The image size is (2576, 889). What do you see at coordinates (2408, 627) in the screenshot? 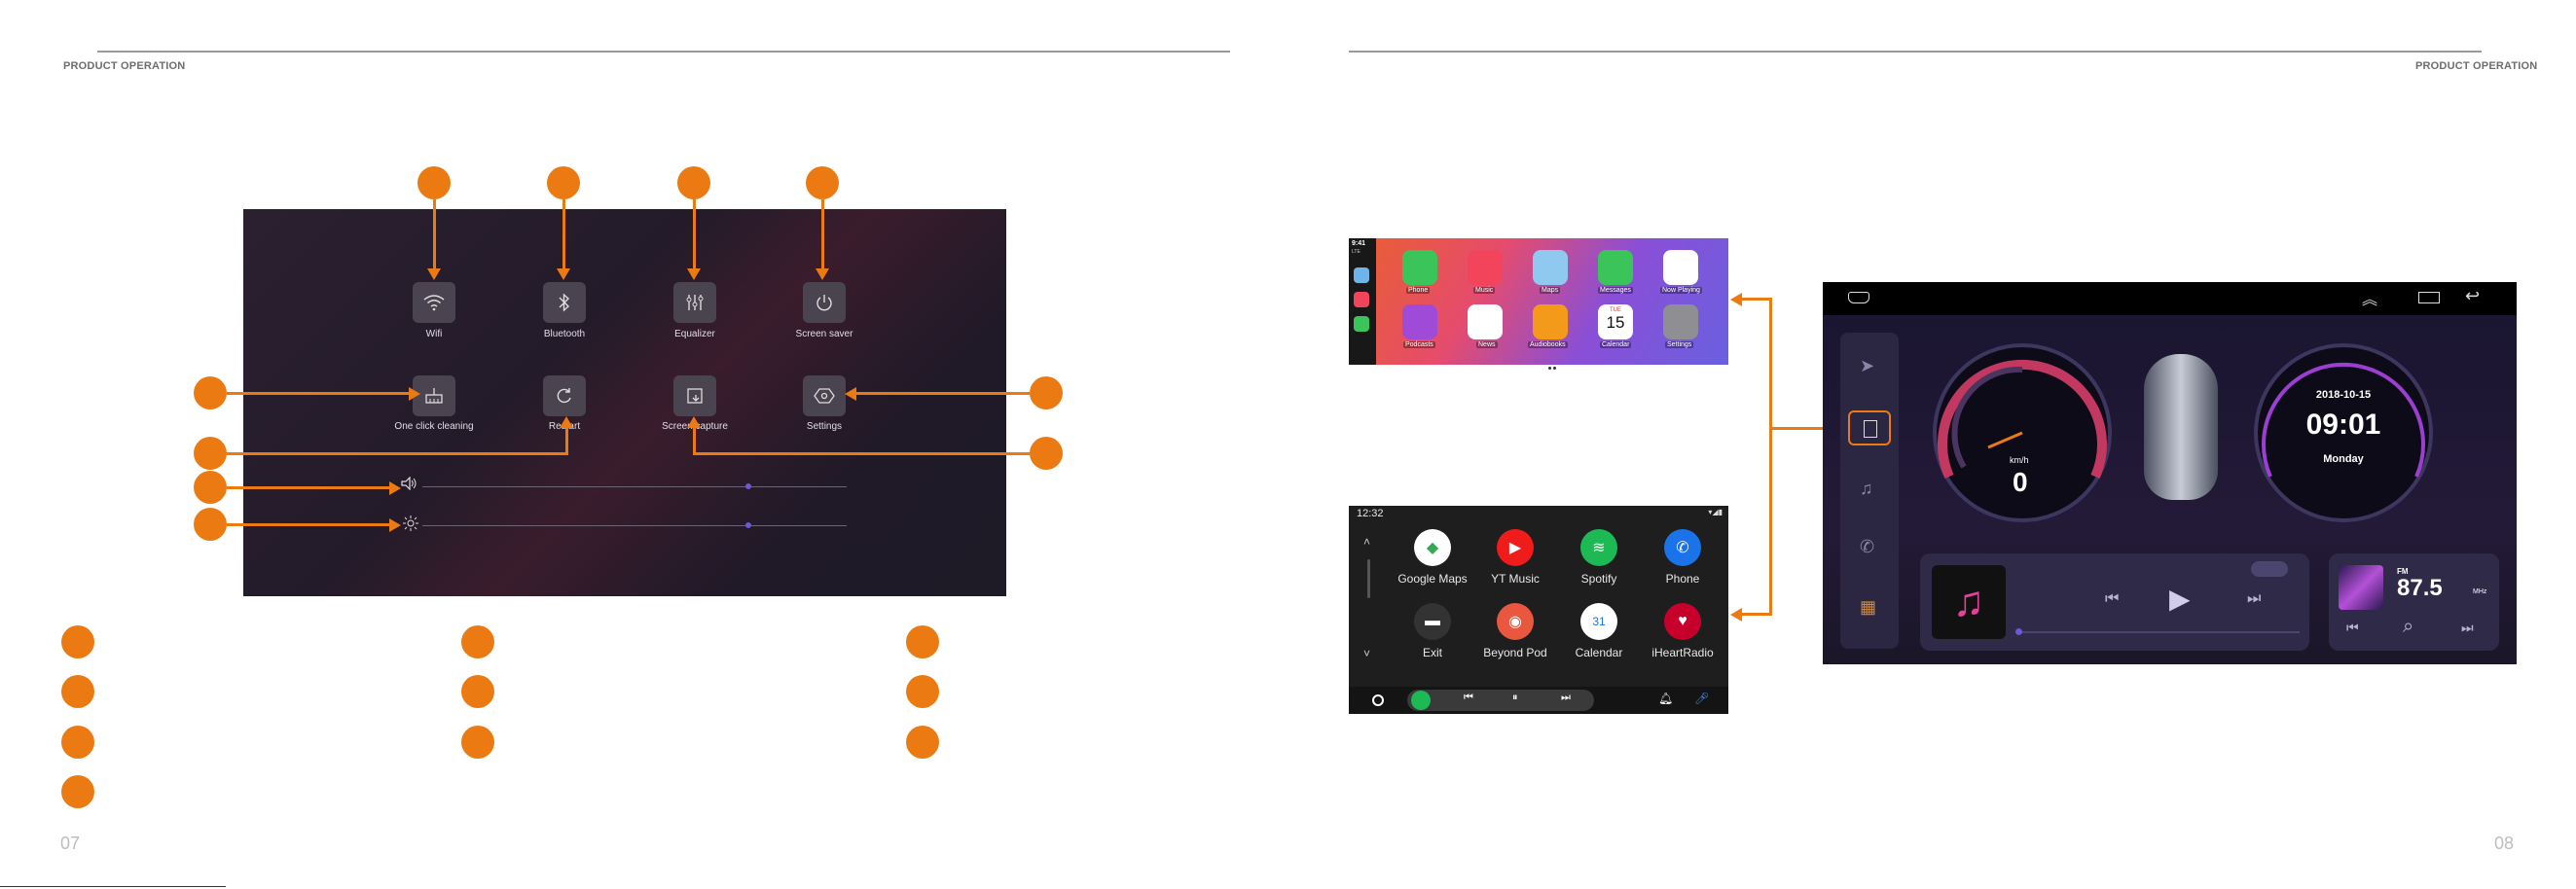
I see `radio-search-icon: ⌕` at bounding box center [2408, 627].